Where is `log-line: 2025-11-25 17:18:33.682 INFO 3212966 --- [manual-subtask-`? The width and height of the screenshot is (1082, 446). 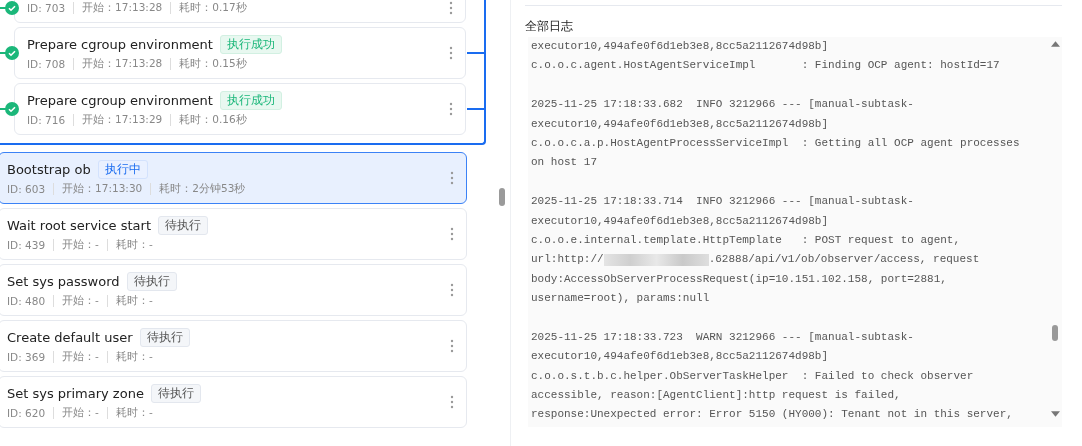
log-line: 2025-11-25 17:18:33.682 INFO 3212966 --- [manual-subtask- is located at coordinates (723, 105).